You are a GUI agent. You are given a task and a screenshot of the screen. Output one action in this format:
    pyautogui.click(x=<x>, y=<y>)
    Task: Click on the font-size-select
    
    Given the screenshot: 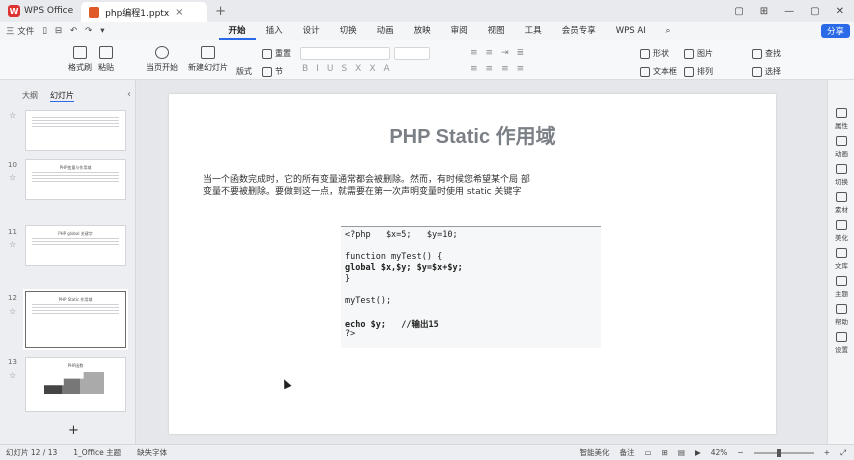 What is the action you would take?
    pyautogui.click(x=412, y=53)
    